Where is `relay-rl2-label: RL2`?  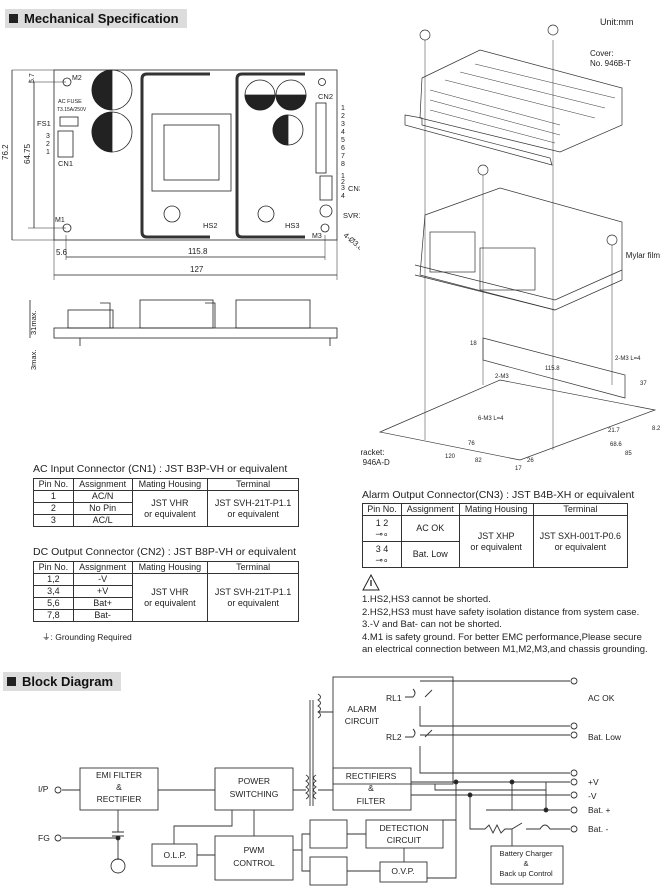 relay-rl2-label: RL2 is located at coordinates (394, 737).